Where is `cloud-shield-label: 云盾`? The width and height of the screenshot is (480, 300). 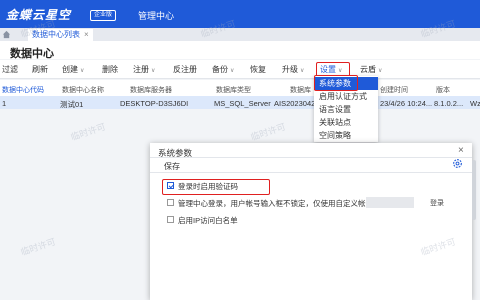
cloud-shield-label: 云盾 is located at coordinates (368, 69).